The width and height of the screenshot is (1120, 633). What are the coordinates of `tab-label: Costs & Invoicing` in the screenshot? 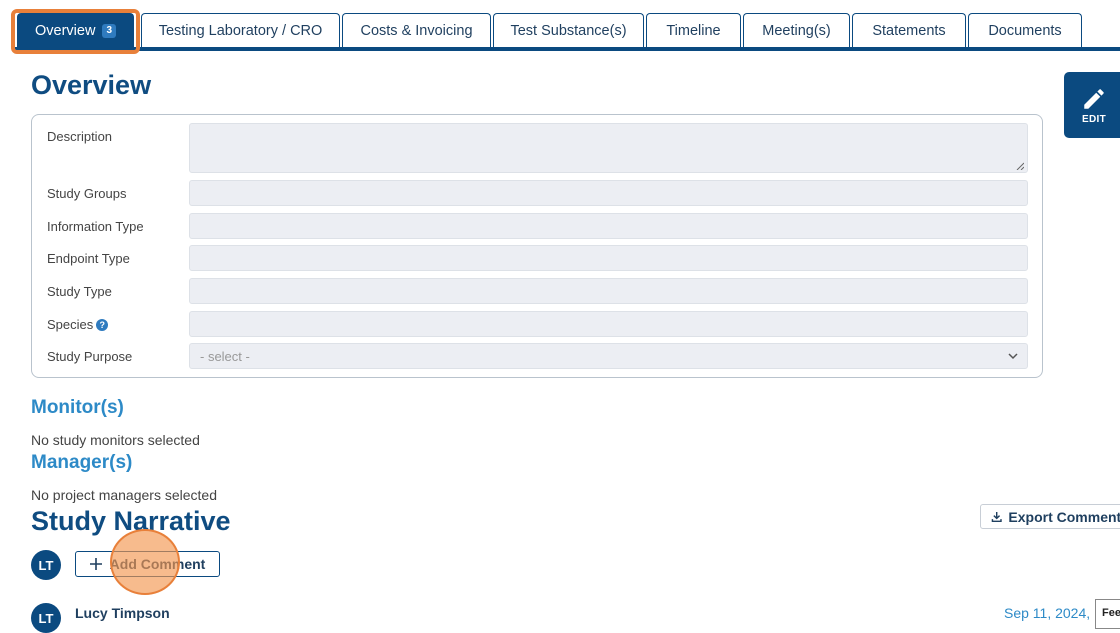 It's located at (416, 30).